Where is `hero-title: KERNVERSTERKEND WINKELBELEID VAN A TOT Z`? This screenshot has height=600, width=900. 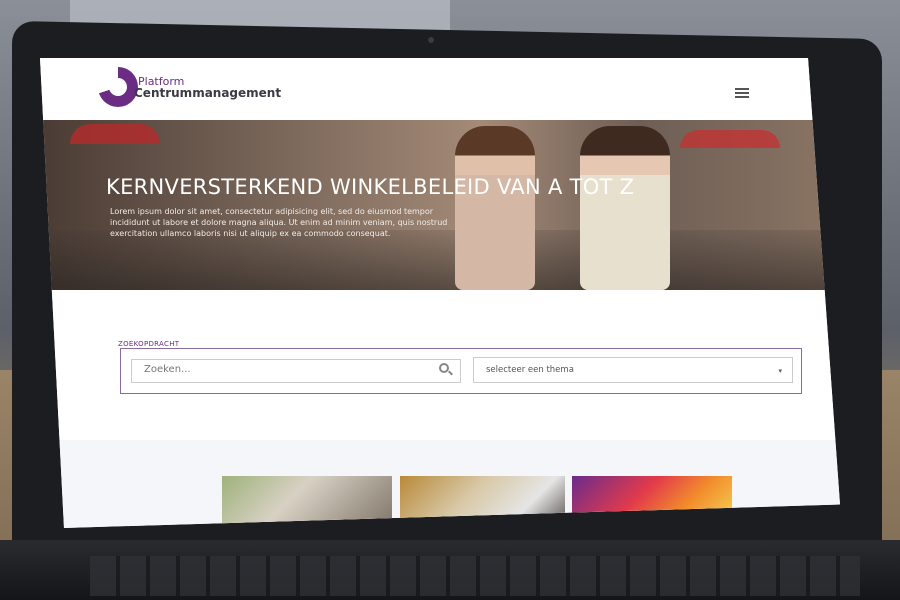 hero-title: KERNVERSTERKEND WINKELBELEID VAN A TOT Z is located at coordinates (370, 187).